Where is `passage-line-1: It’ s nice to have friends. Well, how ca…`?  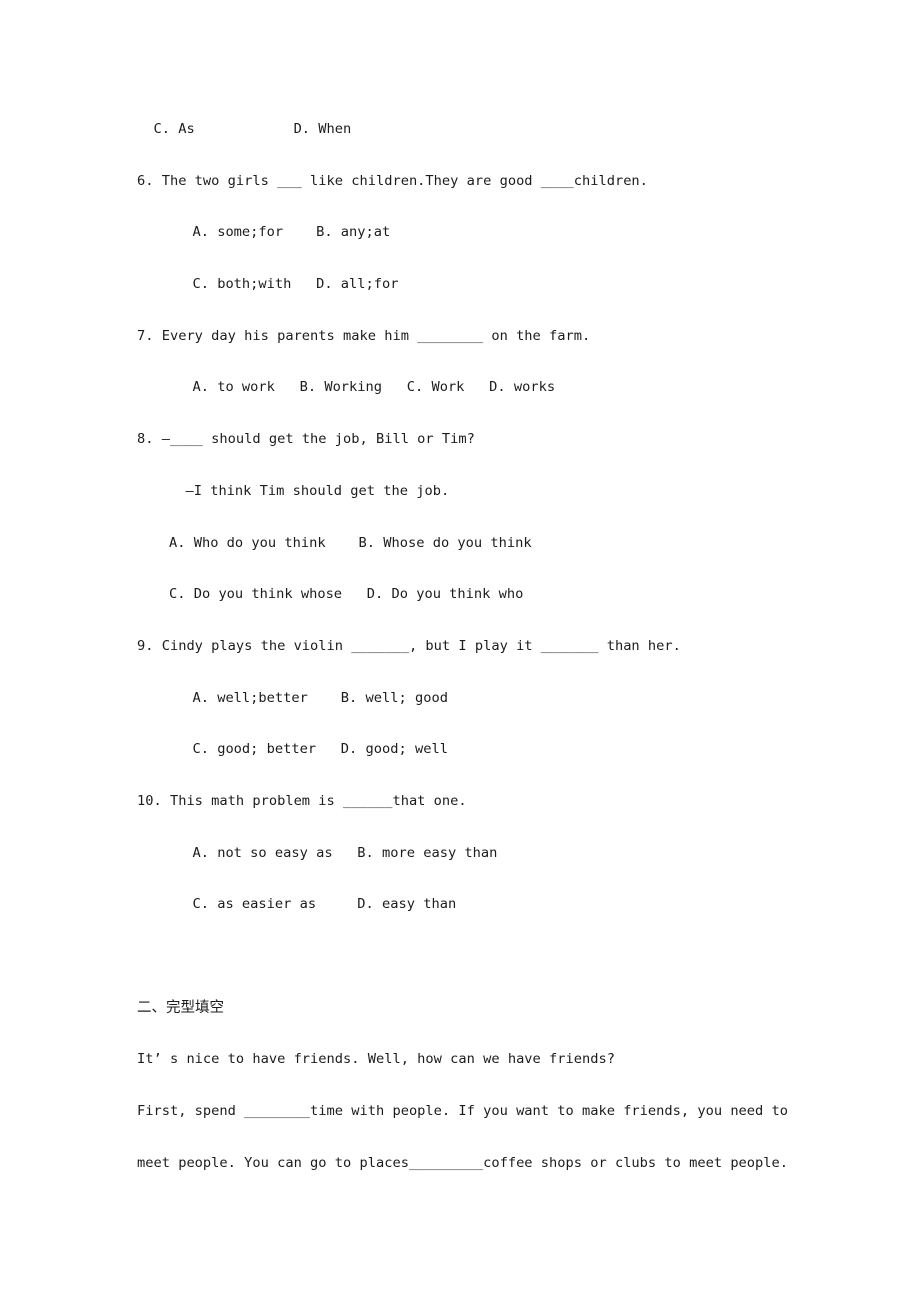
passage-line-1: It’ s nice to have friends. Well, how ca… is located at coordinates (376, 1059).